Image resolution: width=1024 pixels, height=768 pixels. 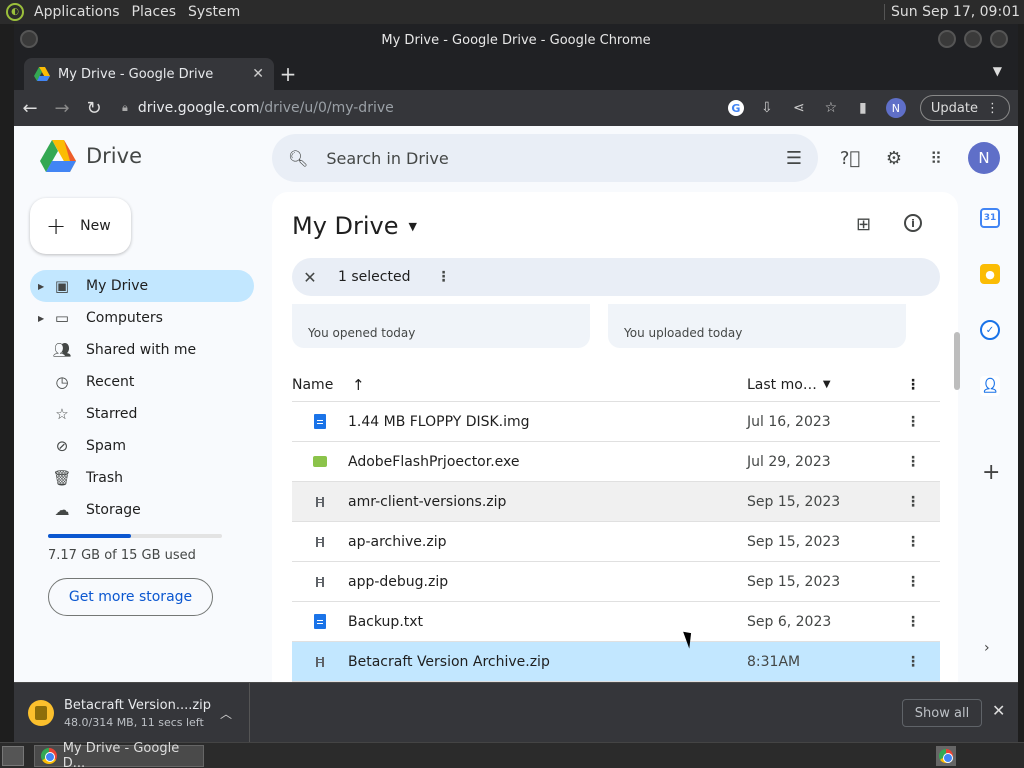 What do you see at coordinates (757, 326) in the screenshot?
I see `suggestion-card: You uploaded today` at bounding box center [757, 326].